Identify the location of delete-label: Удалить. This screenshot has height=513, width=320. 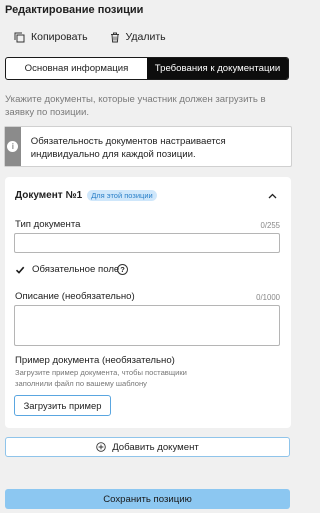
(145, 37).